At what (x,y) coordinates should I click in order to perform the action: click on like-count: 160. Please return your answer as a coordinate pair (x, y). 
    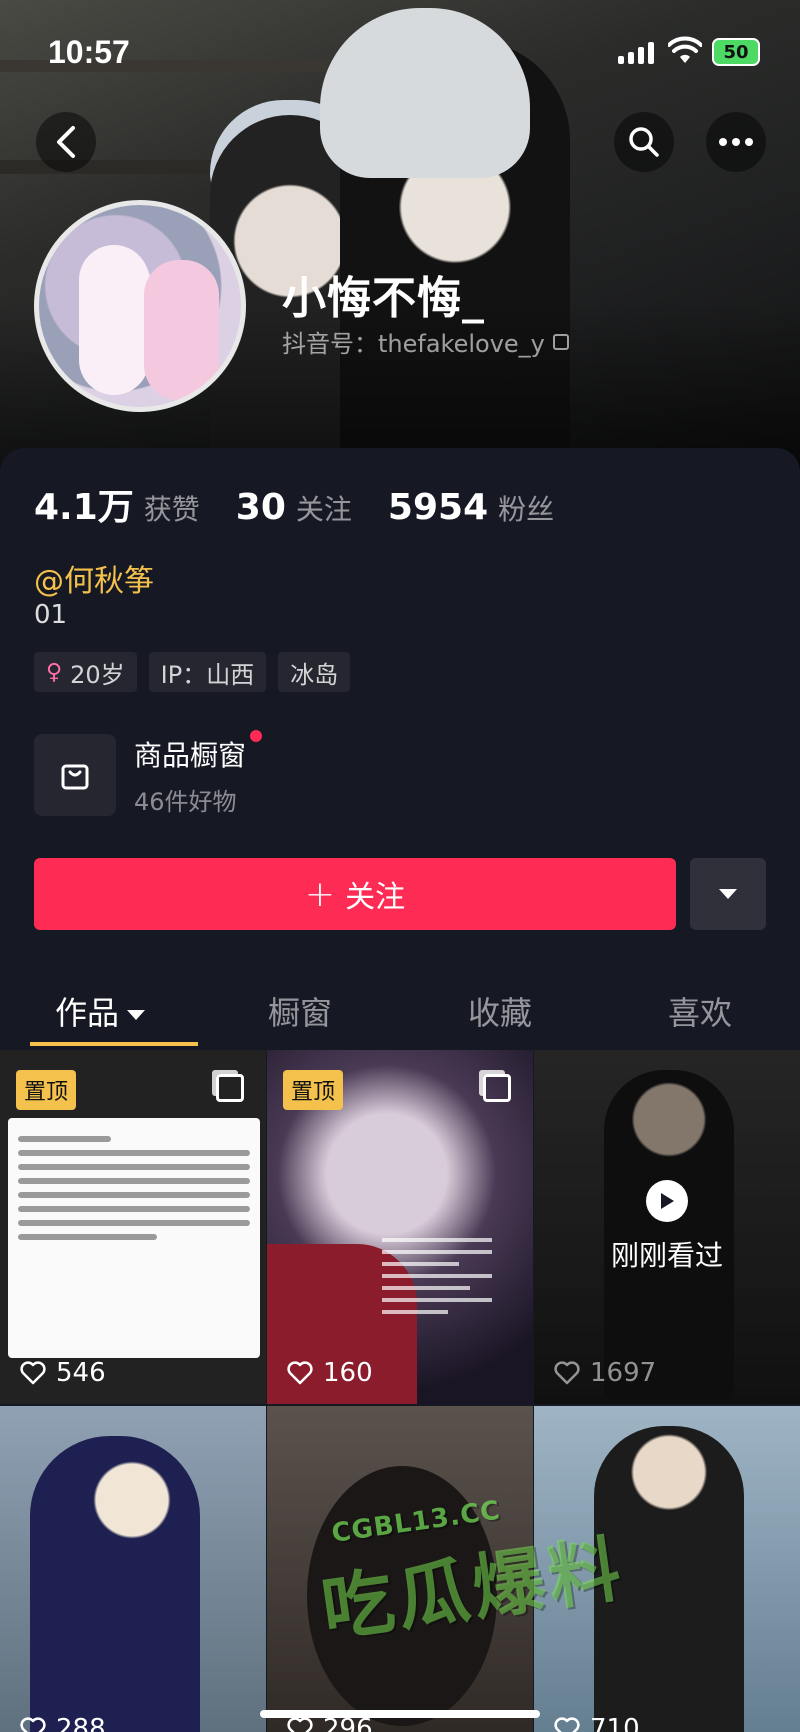
    Looking at the image, I should click on (330, 1373).